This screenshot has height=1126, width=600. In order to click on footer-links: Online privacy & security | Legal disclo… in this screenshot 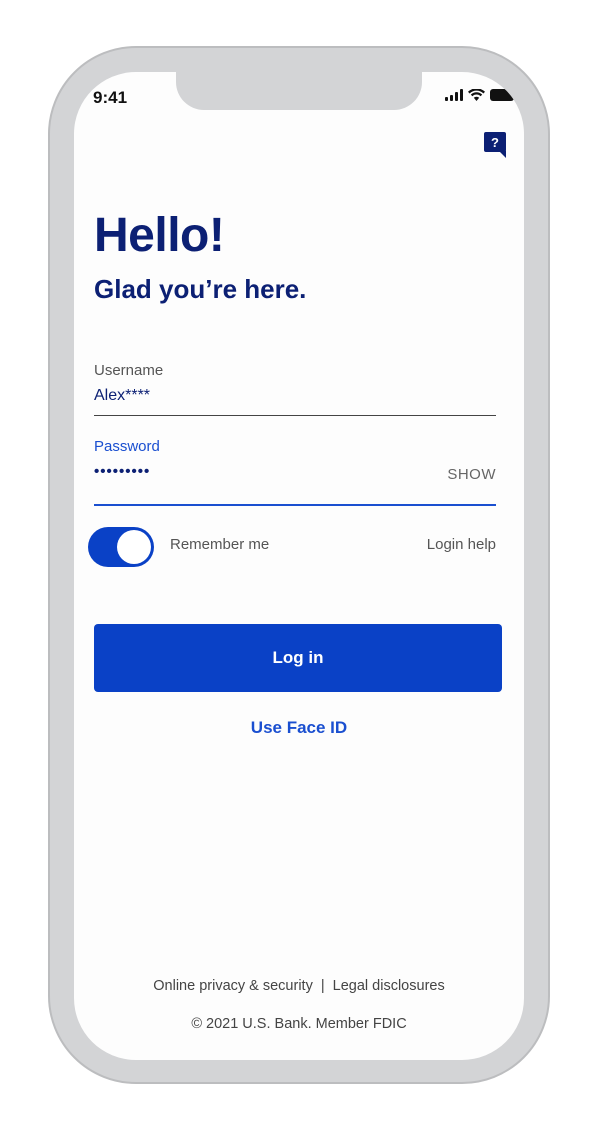, I will do `click(299, 986)`.